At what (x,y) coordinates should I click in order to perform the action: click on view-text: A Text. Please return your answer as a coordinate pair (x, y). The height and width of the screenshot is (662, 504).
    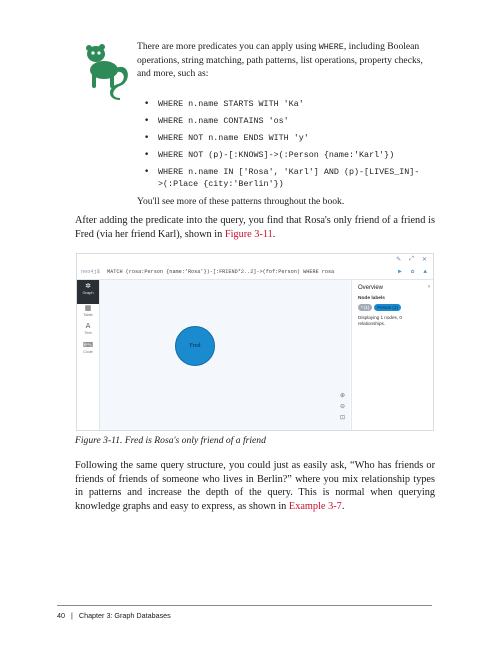
    Looking at the image, I should click on (88, 328).